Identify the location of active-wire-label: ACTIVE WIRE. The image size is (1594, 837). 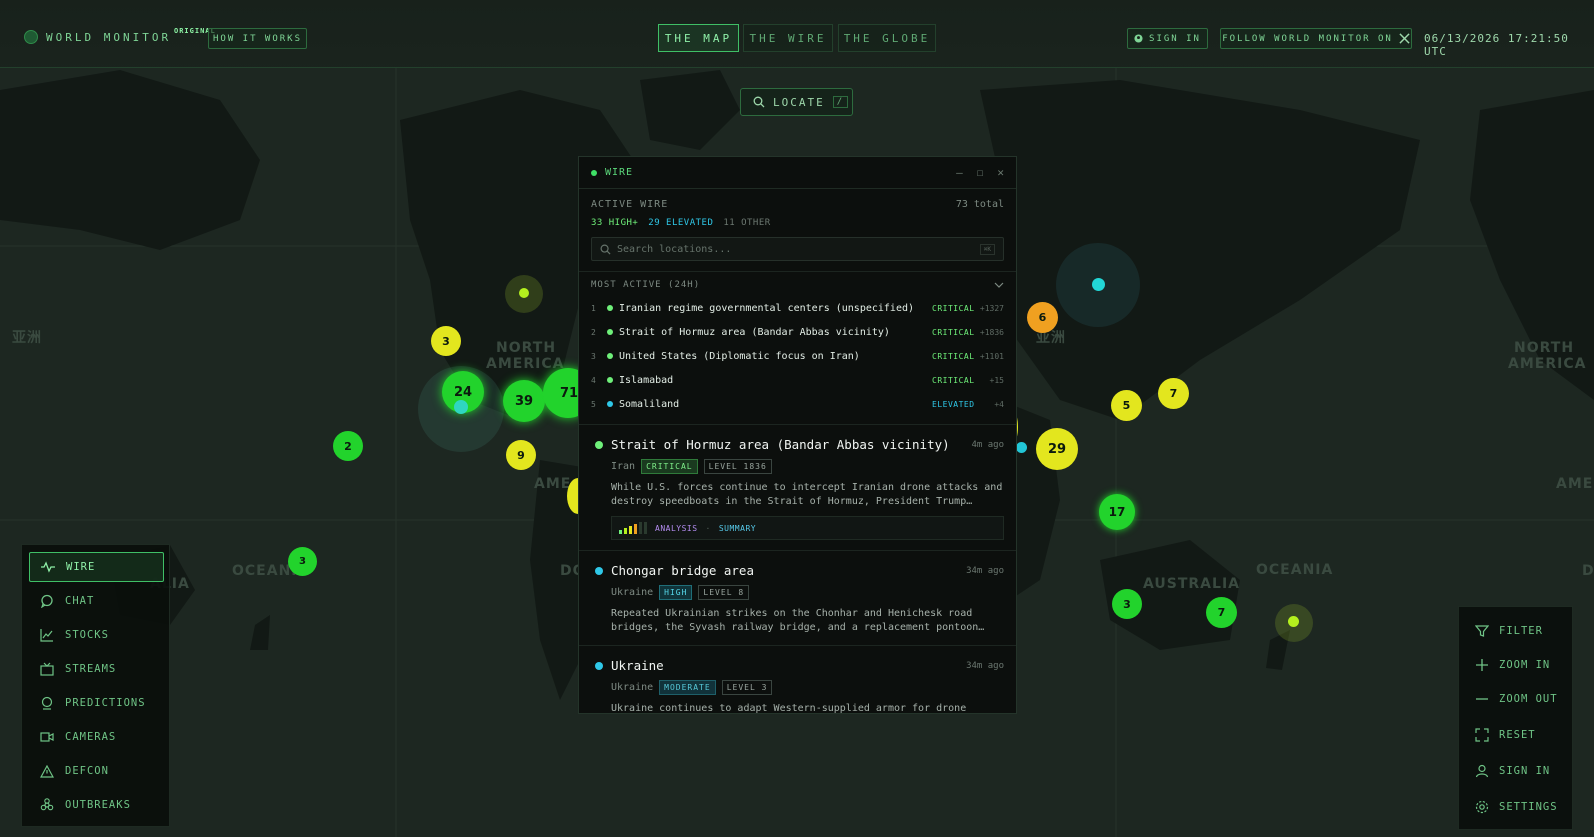
(630, 204).